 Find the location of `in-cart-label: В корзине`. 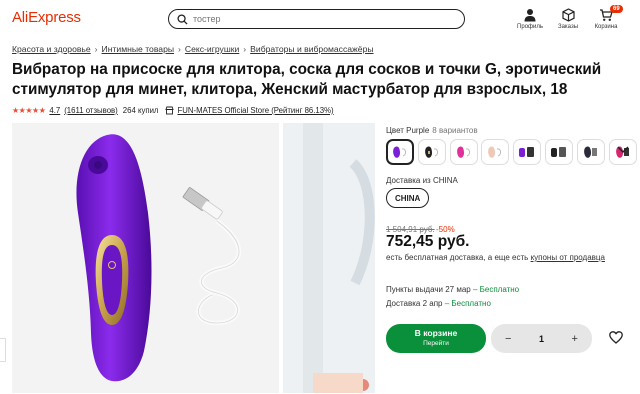

in-cart-label: В корзине is located at coordinates (436, 333).